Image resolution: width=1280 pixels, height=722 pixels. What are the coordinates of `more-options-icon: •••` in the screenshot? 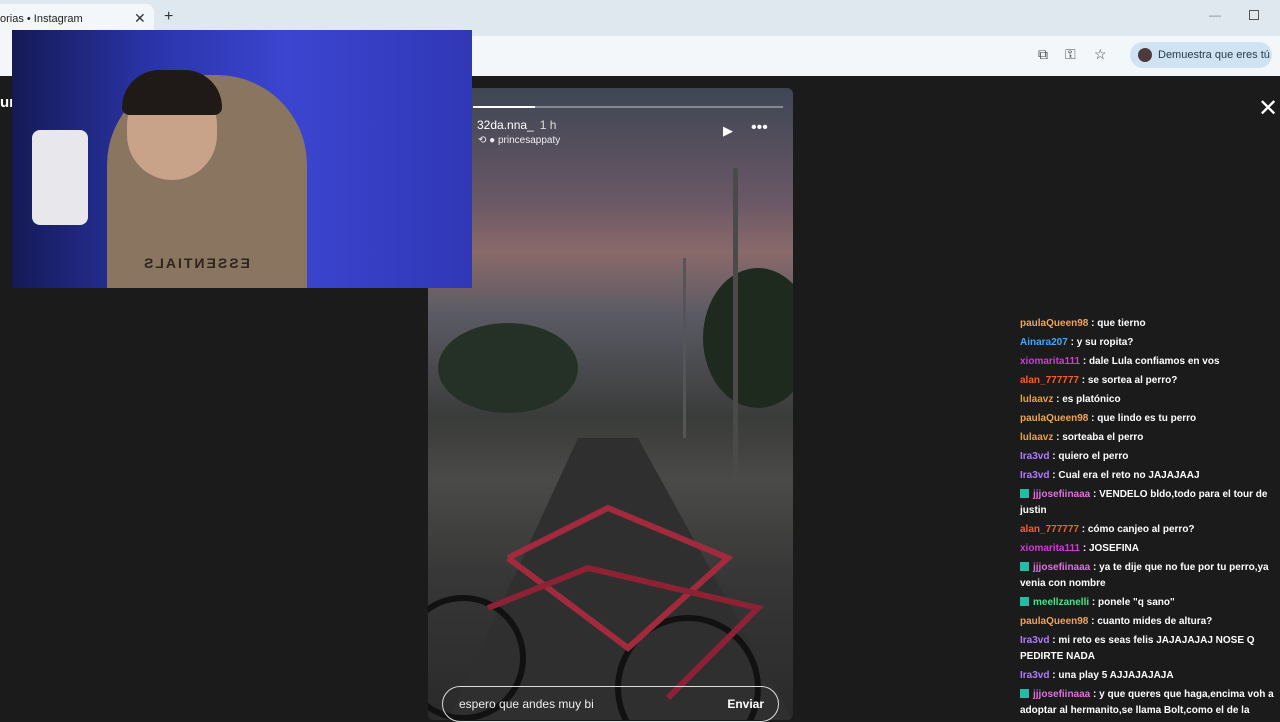 It's located at (759, 128).